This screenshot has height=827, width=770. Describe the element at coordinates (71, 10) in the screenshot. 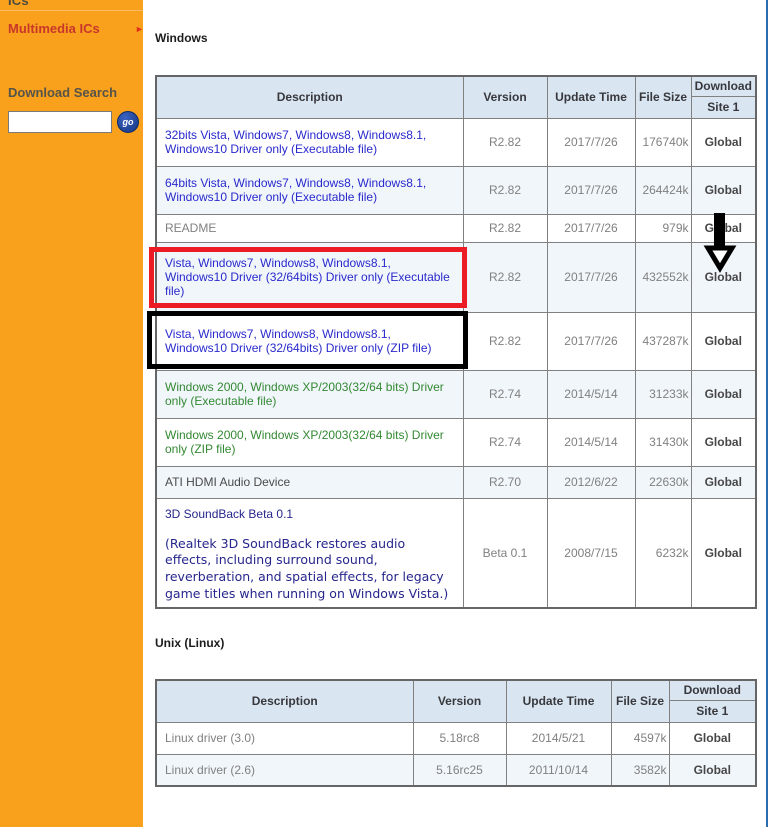

I see `sidebar-divider` at that location.